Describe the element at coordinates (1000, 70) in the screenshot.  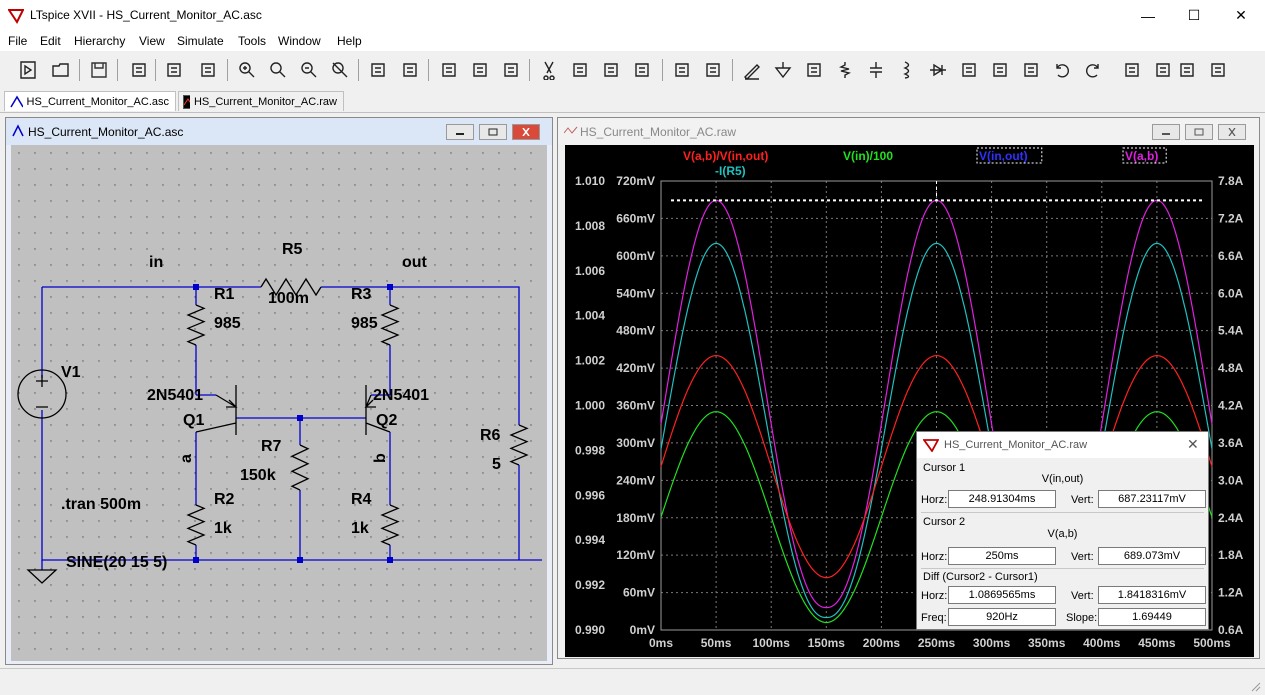
I see `move-button` at that location.